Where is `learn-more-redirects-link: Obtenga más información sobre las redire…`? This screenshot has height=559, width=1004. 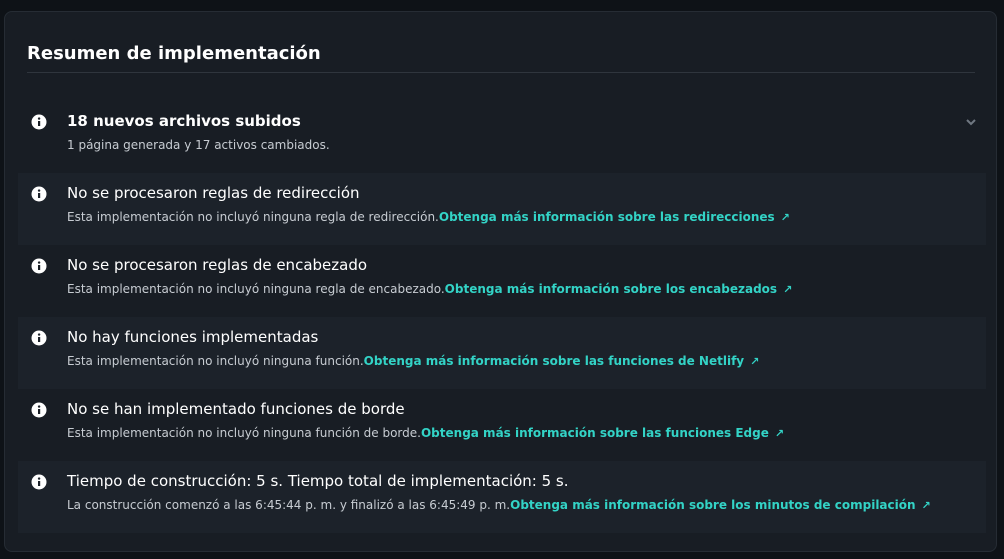 learn-more-redirects-link: Obtenga más información sobre las redire… is located at coordinates (614, 217).